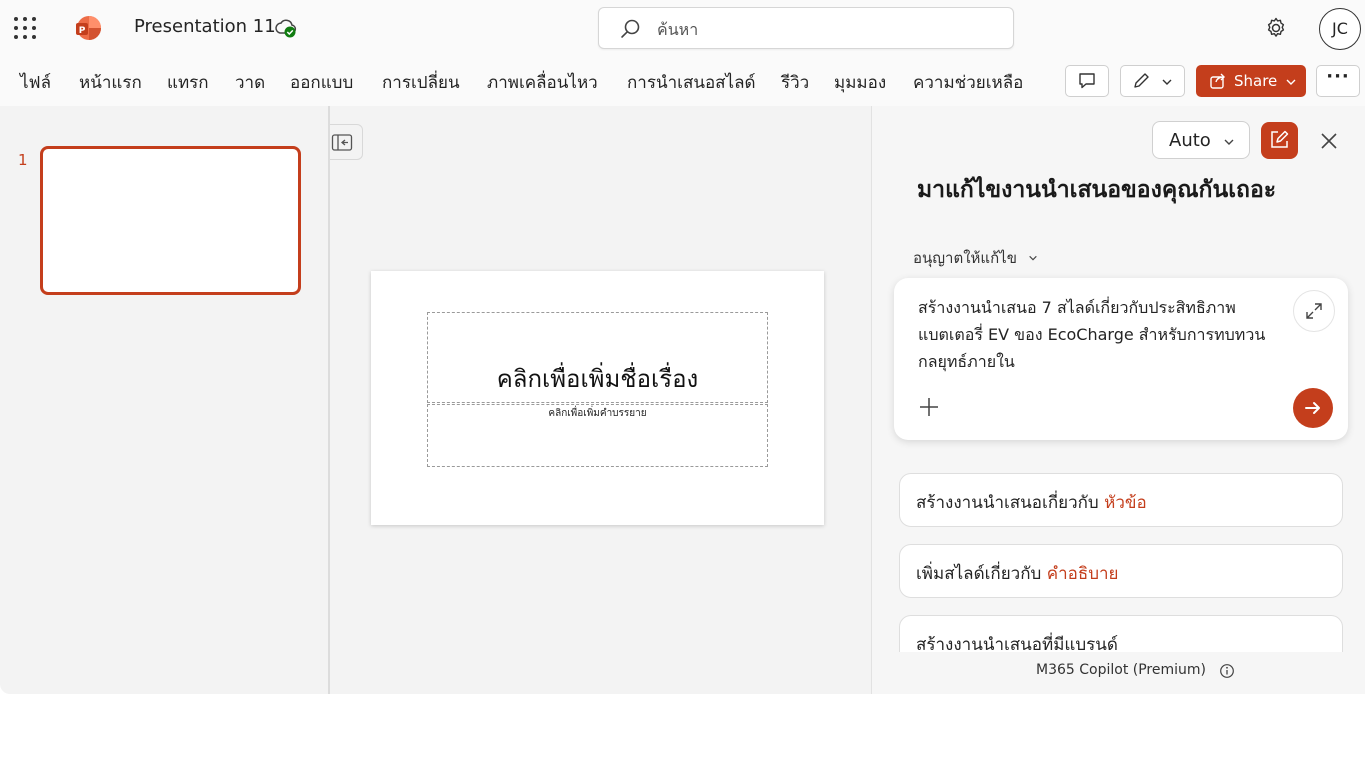  I want to click on share-icon, so click(1217, 81).